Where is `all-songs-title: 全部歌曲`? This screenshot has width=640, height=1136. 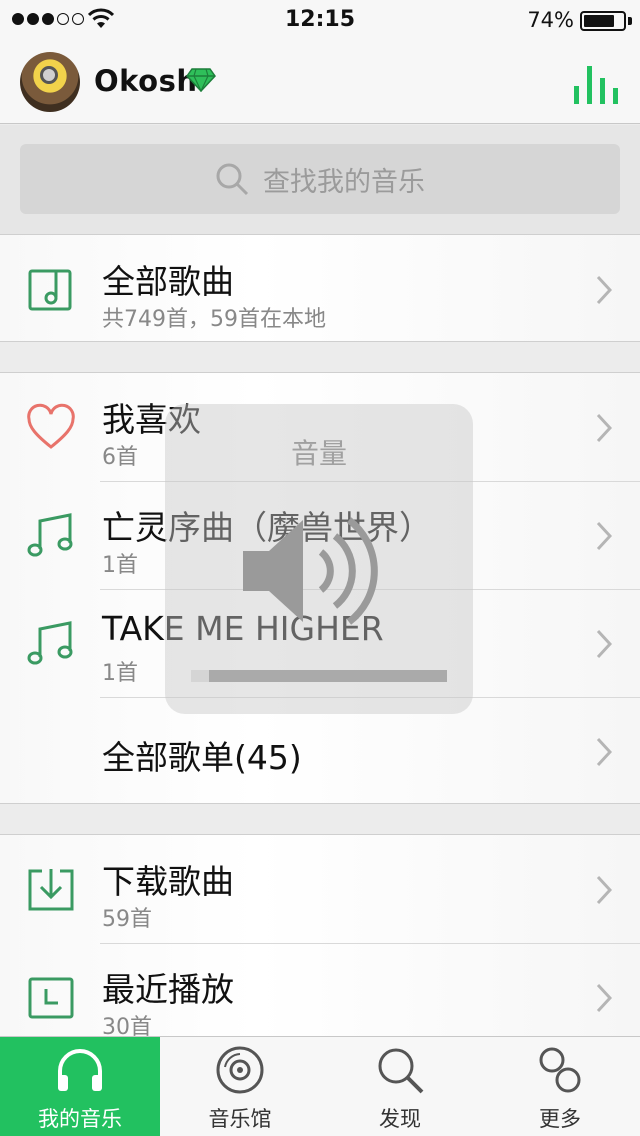
all-songs-title: 全部歌曲 is located at coordinates (168, 281).